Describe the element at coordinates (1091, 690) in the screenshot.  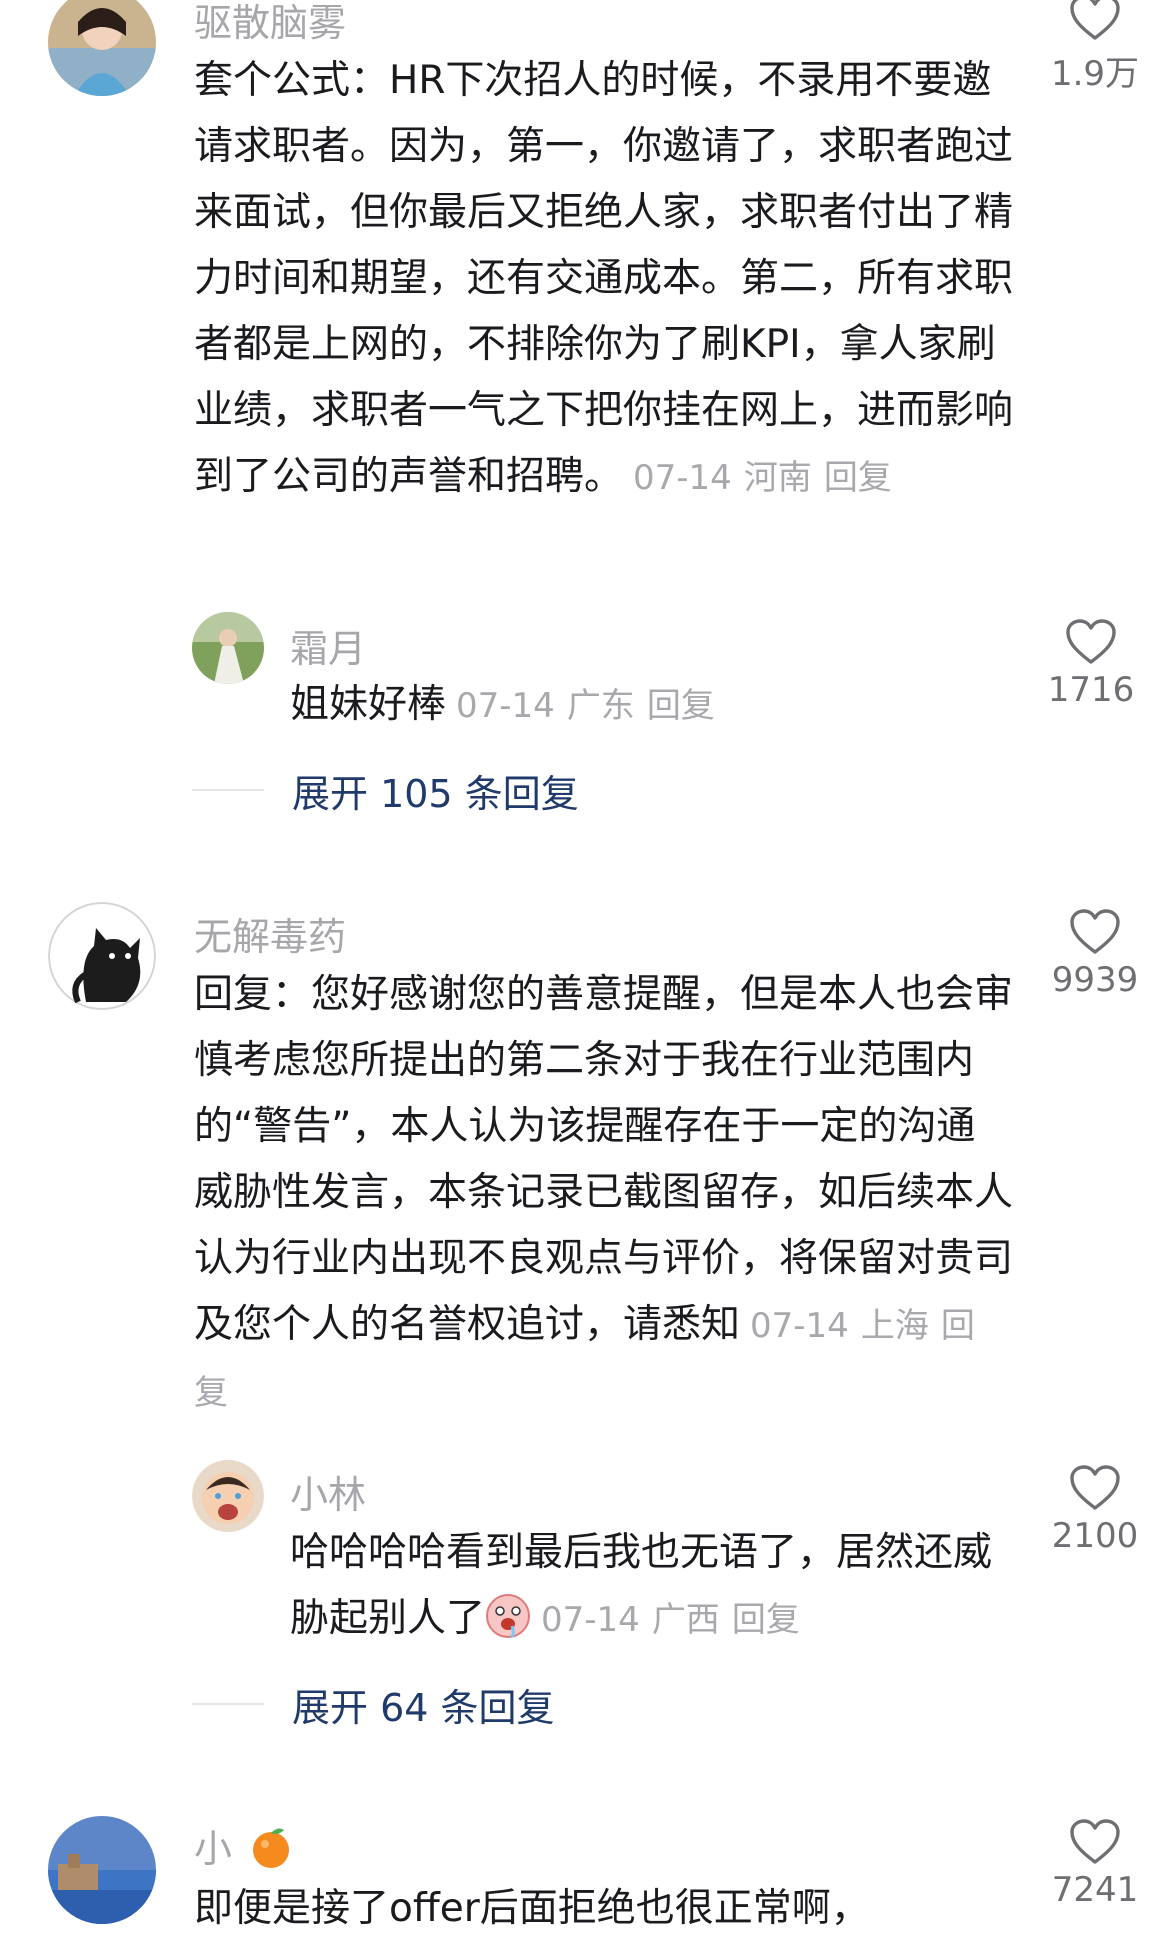
I see `like-count: 1716` at that location.